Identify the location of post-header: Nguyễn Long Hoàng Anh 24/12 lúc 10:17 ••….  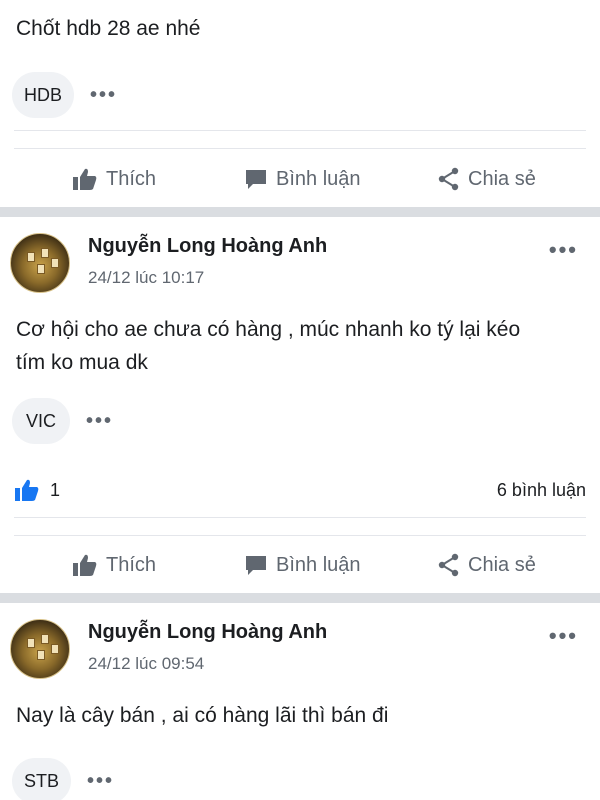
(300, 268).